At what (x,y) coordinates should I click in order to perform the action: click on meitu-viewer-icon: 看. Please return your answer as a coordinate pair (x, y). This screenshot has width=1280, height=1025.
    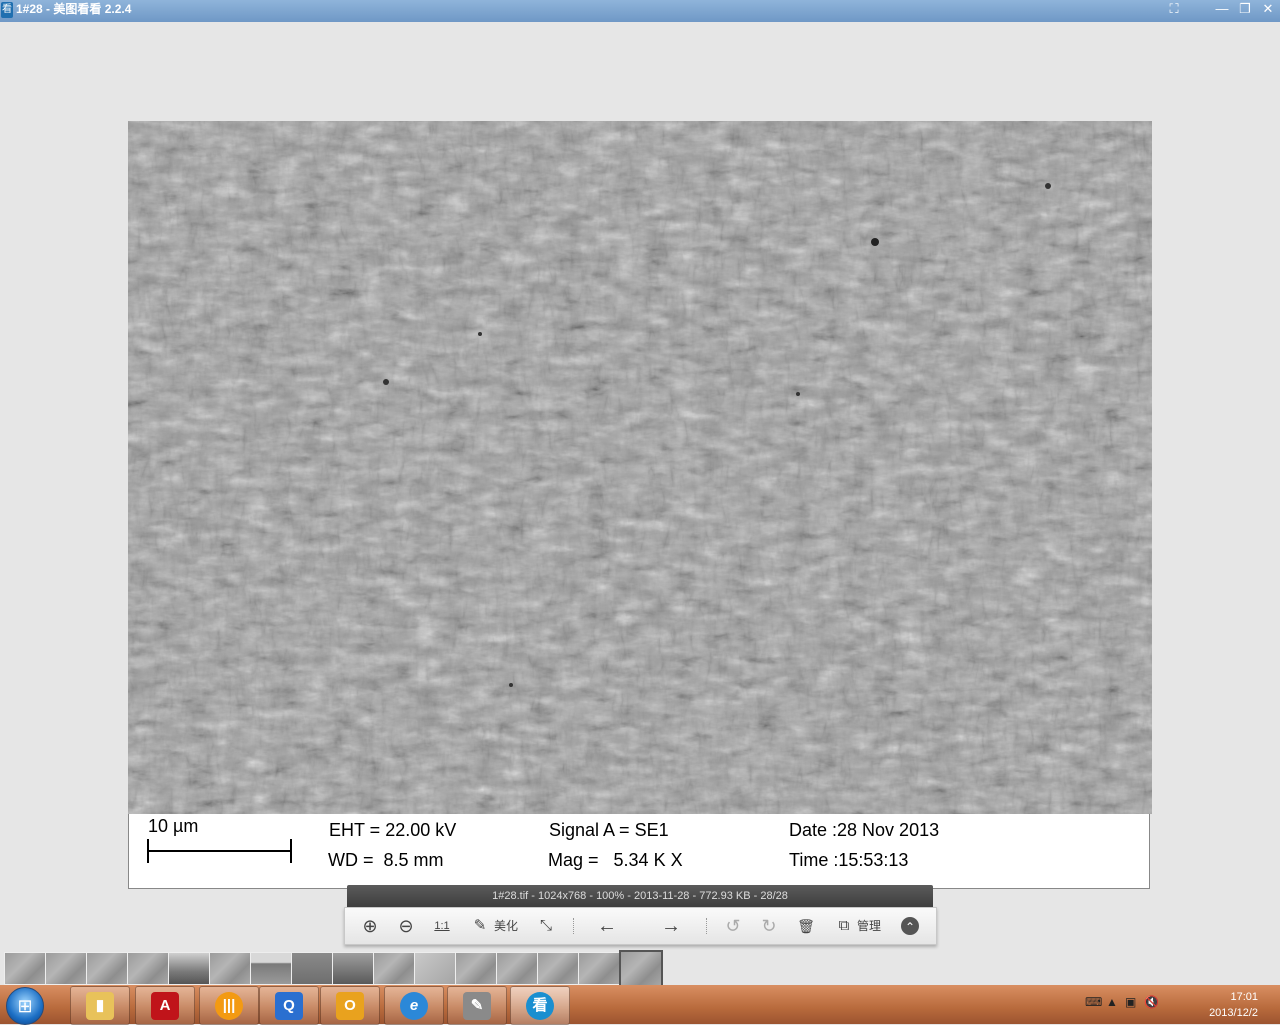
    Looking at the image, I should click on (540, 1006).